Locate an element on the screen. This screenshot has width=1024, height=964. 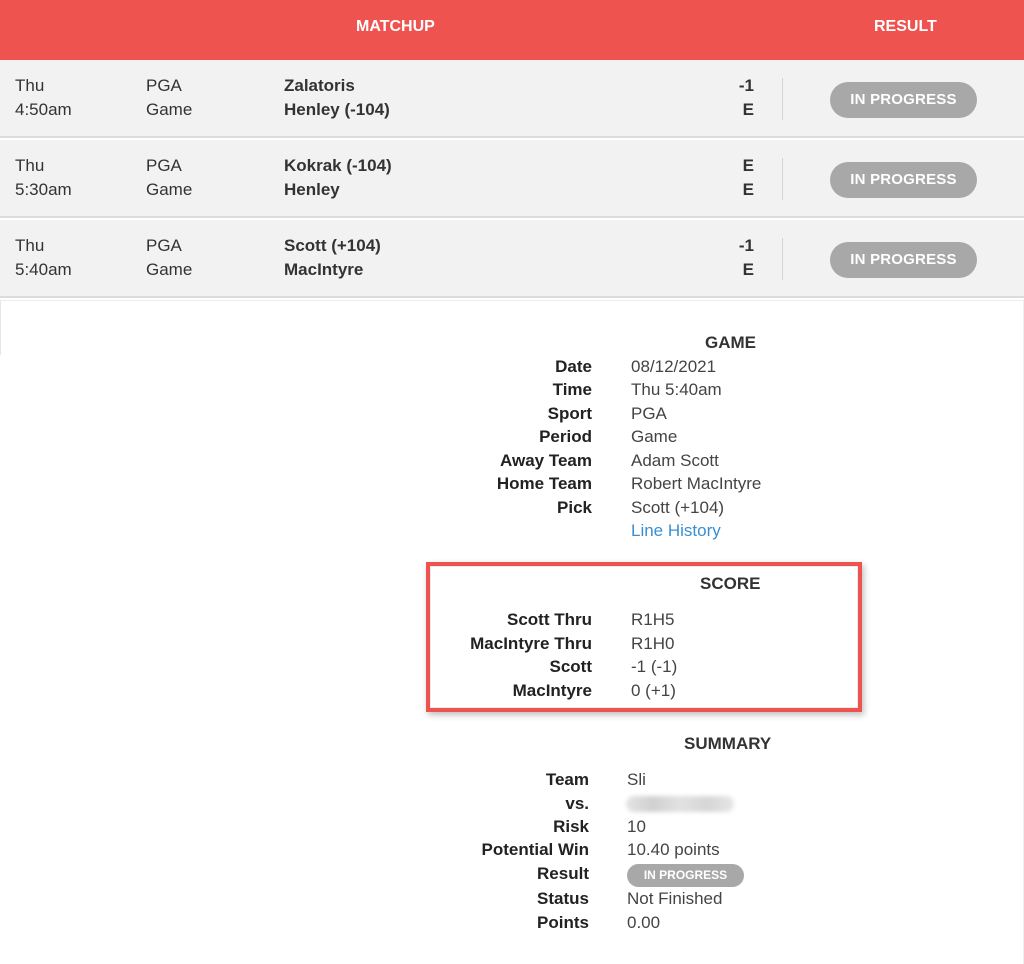
macintyre-thru-value: R1H0 is located at coordinates (653, 643).